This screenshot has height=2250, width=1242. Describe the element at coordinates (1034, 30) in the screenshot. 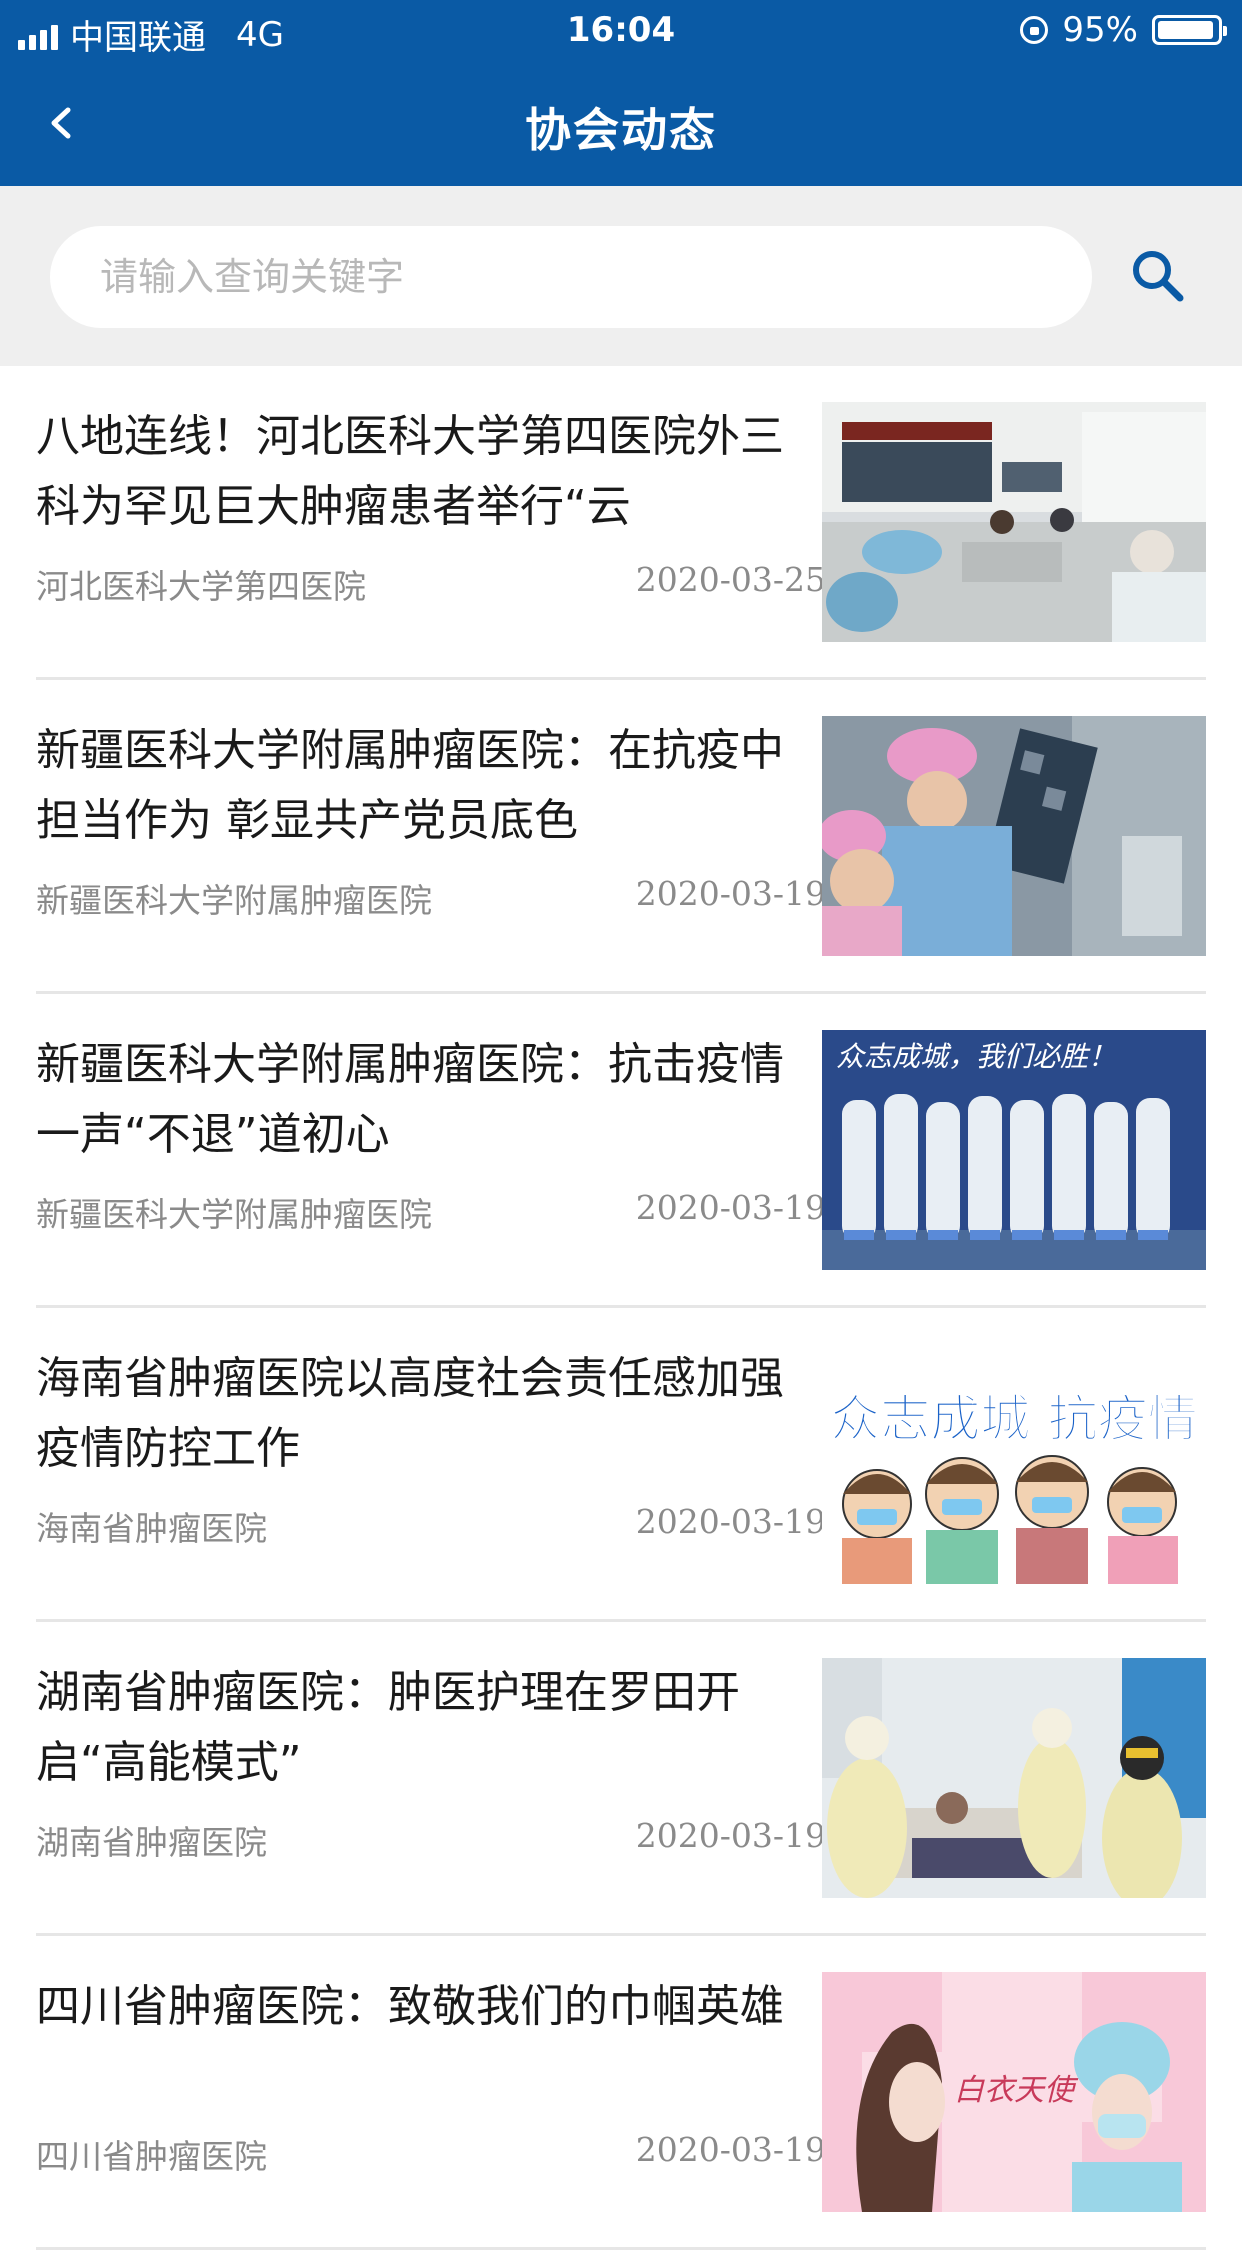

I see `rotation-lock-icon` at that location.